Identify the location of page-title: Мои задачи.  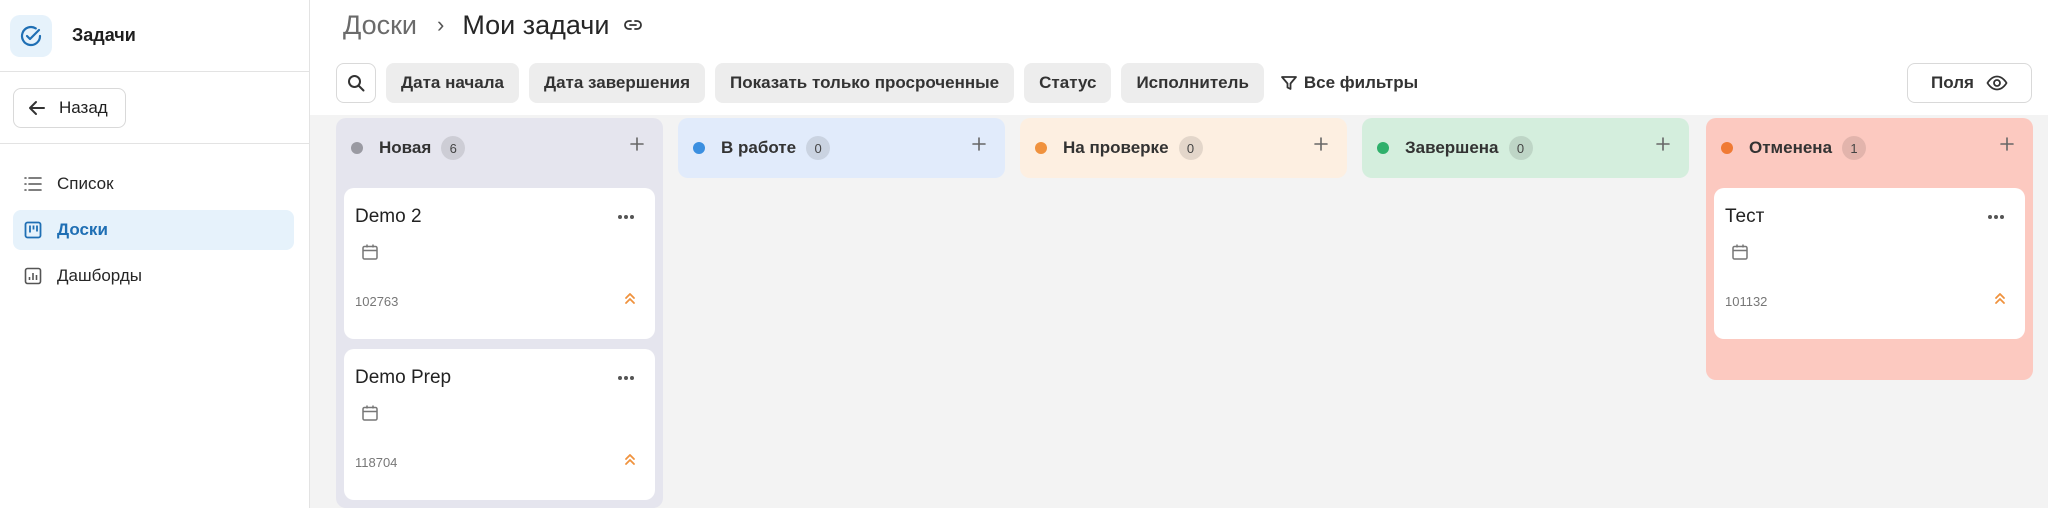
(536, 24).